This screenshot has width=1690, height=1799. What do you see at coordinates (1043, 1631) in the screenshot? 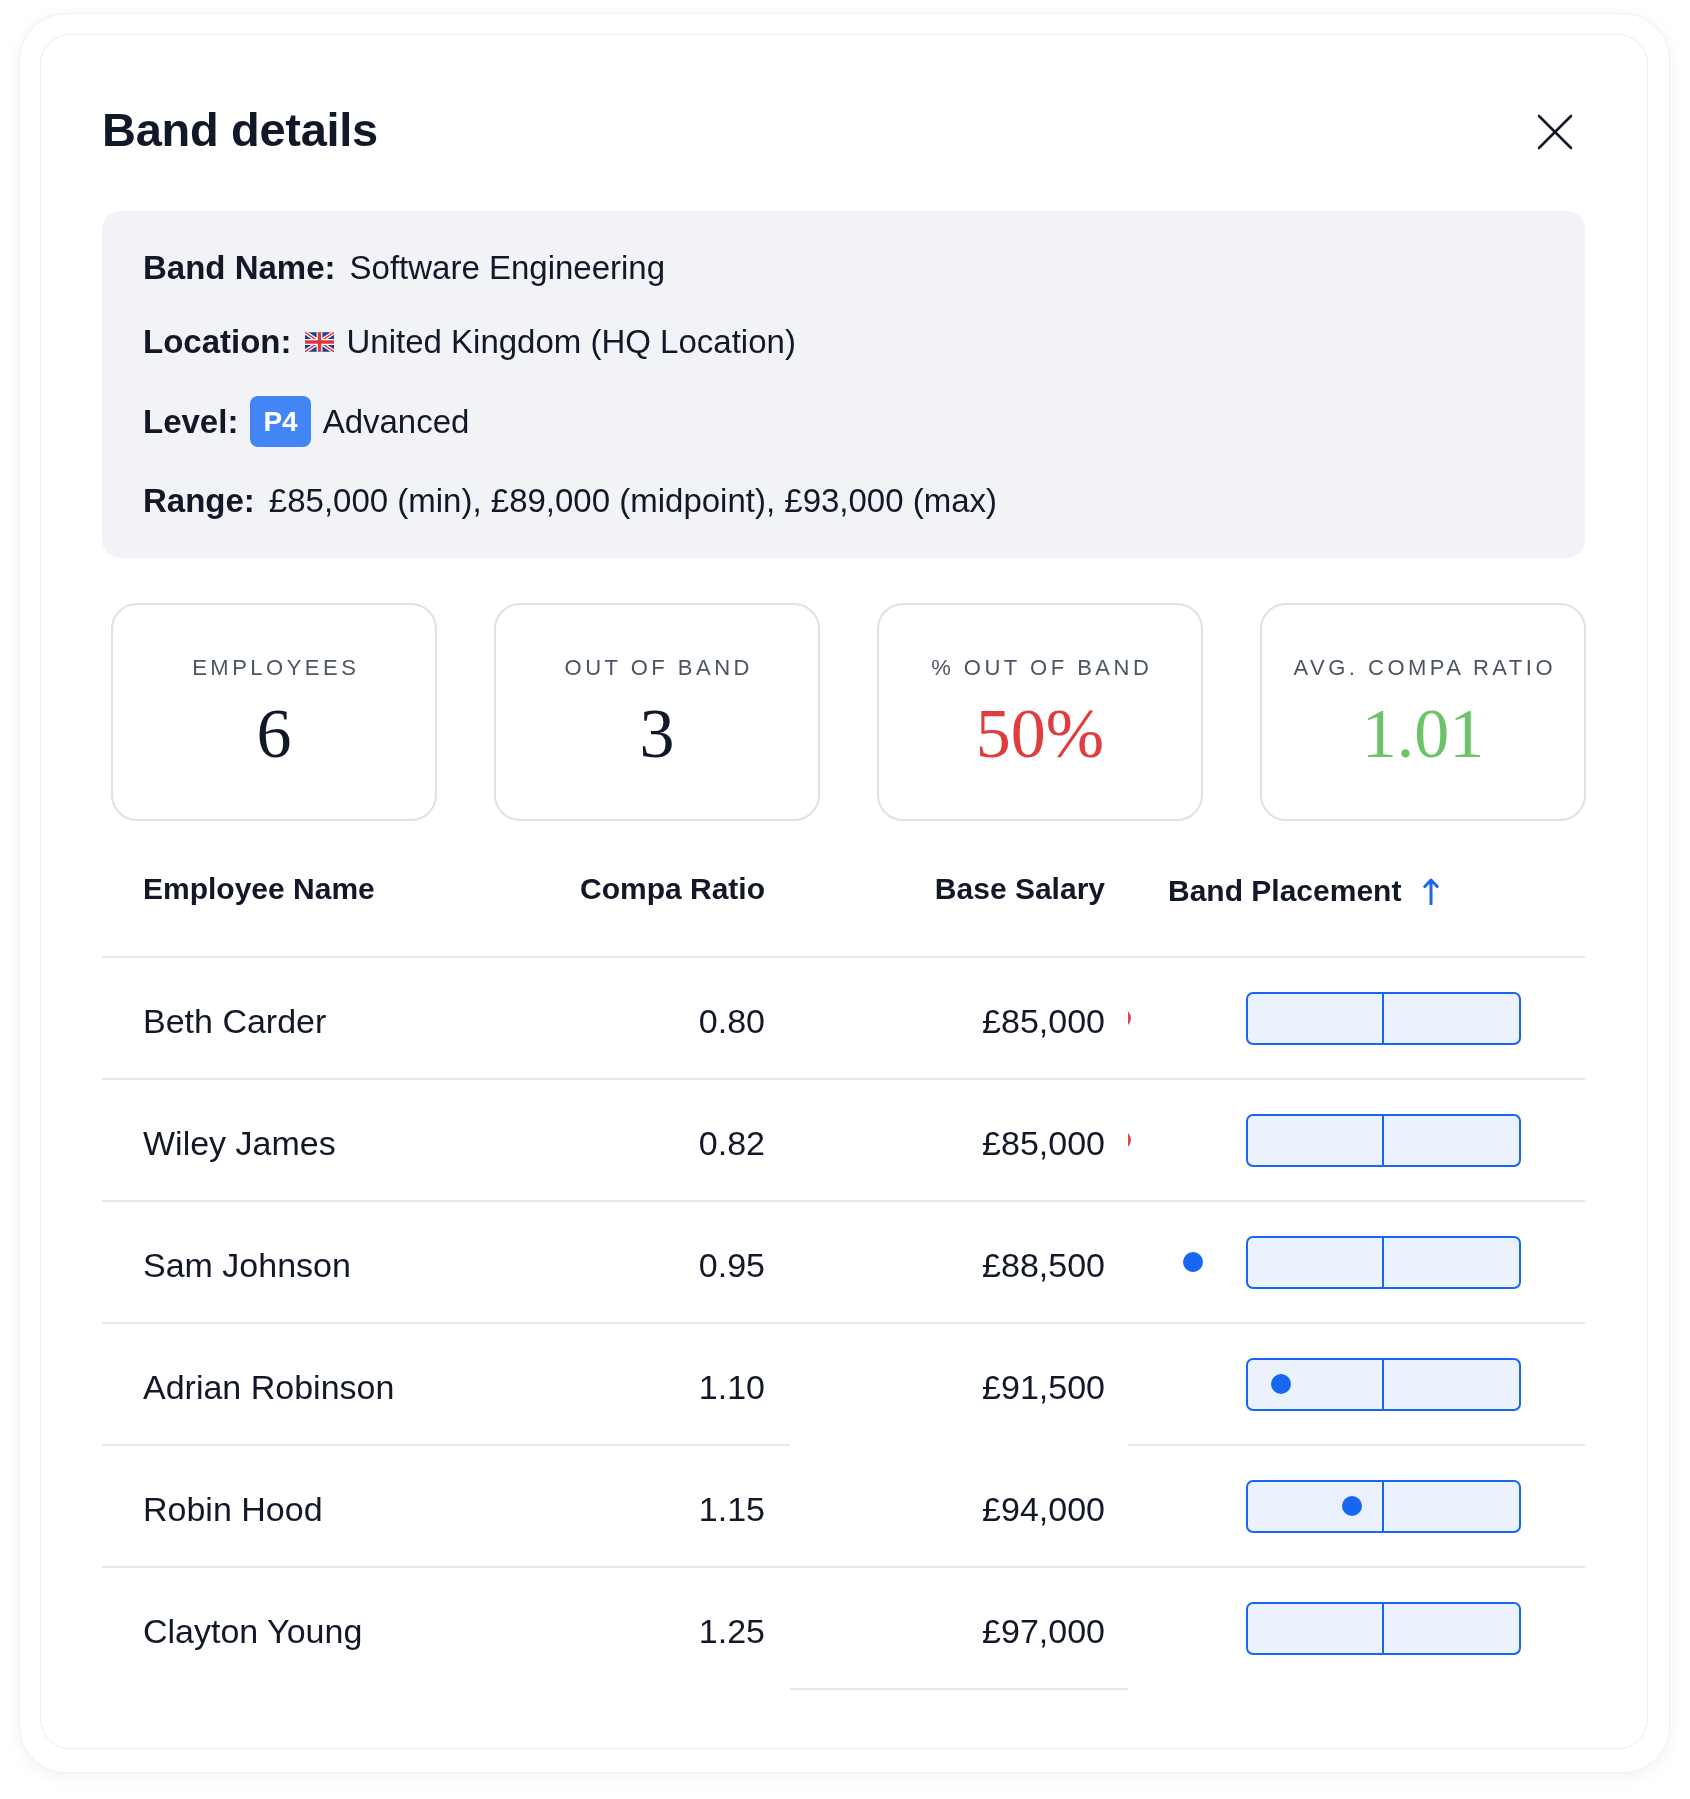
I see `salary-value: £97,000` at bounding box center [1043, 1631].